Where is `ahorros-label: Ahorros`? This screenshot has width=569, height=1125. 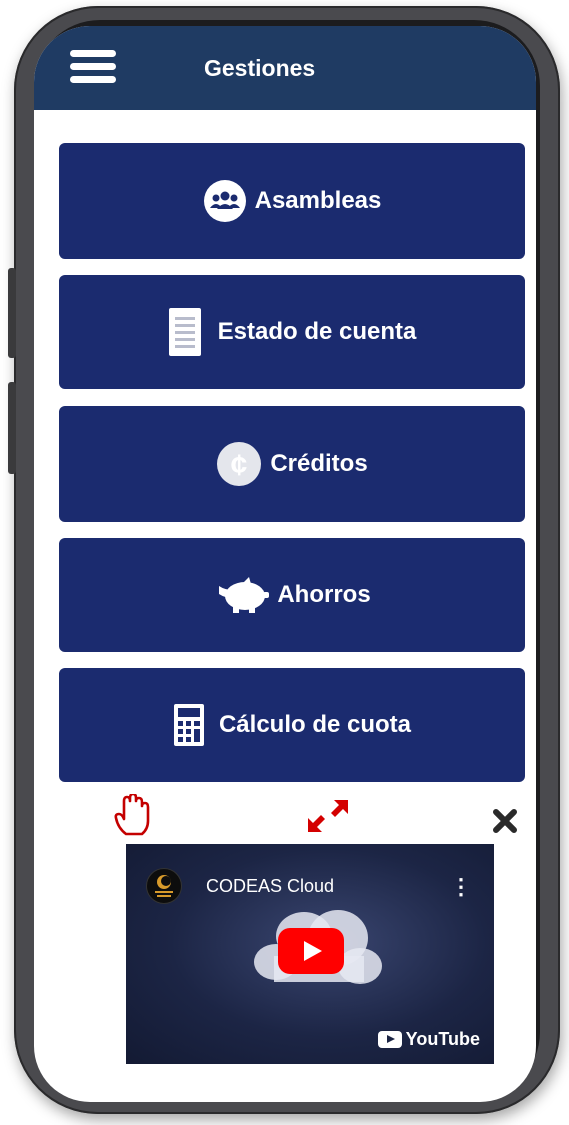 ahorros-label: Ahorros is located at coordinates (324, 594).